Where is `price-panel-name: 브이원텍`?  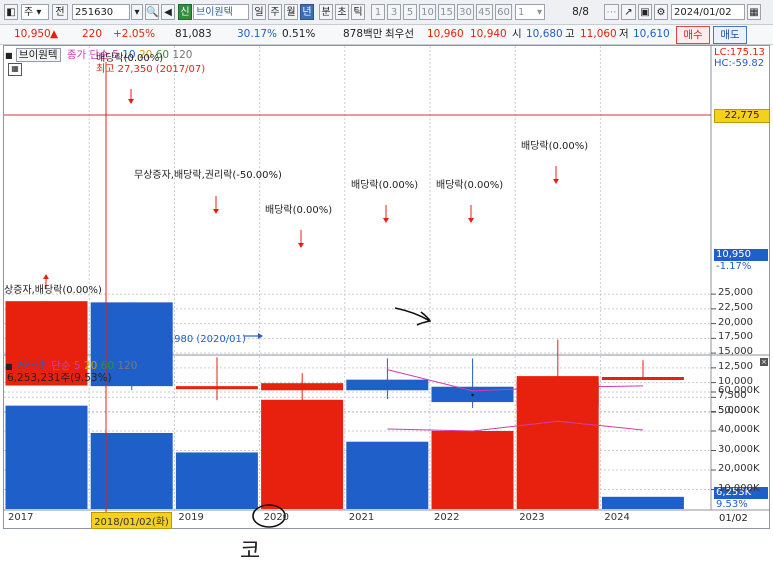
price-panel-name: 브이원텍 is located at coordinates (38, 55).